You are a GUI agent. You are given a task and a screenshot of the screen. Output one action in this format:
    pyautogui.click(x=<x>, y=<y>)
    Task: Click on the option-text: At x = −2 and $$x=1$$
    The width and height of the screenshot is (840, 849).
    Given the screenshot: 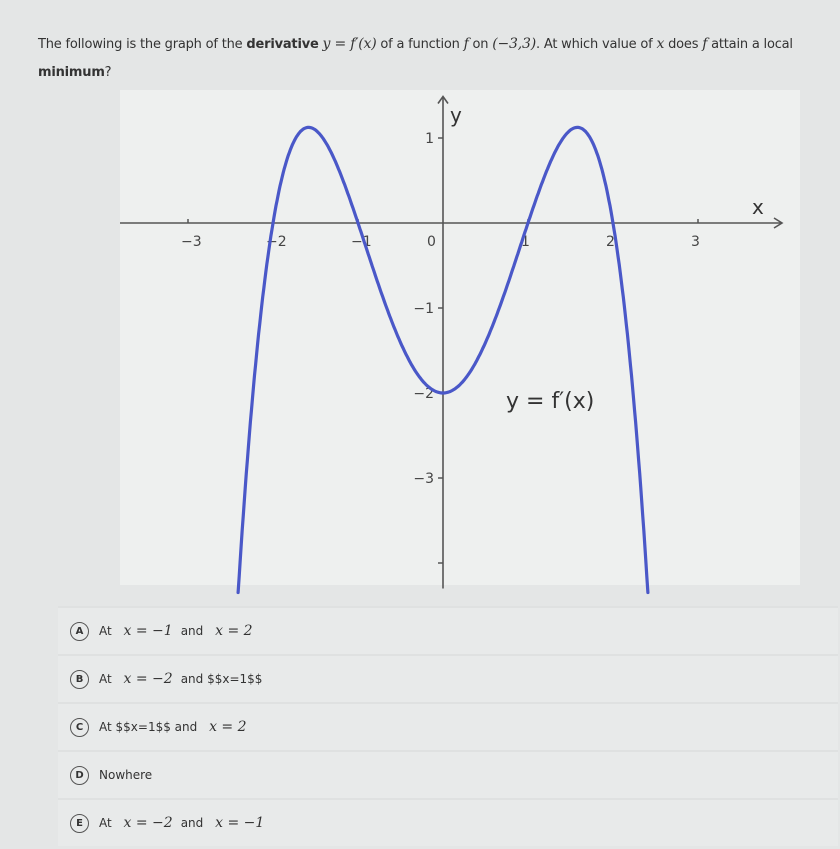 What is the action you would take?
    pyautogui.click(x=182, y=679)
    